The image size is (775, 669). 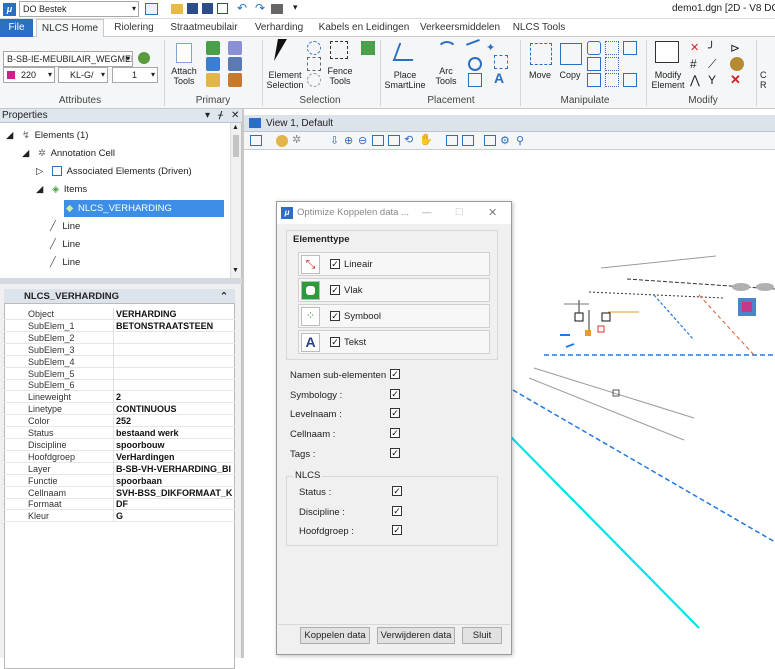 I want to click on array-icon, so click(x=612, y=48).